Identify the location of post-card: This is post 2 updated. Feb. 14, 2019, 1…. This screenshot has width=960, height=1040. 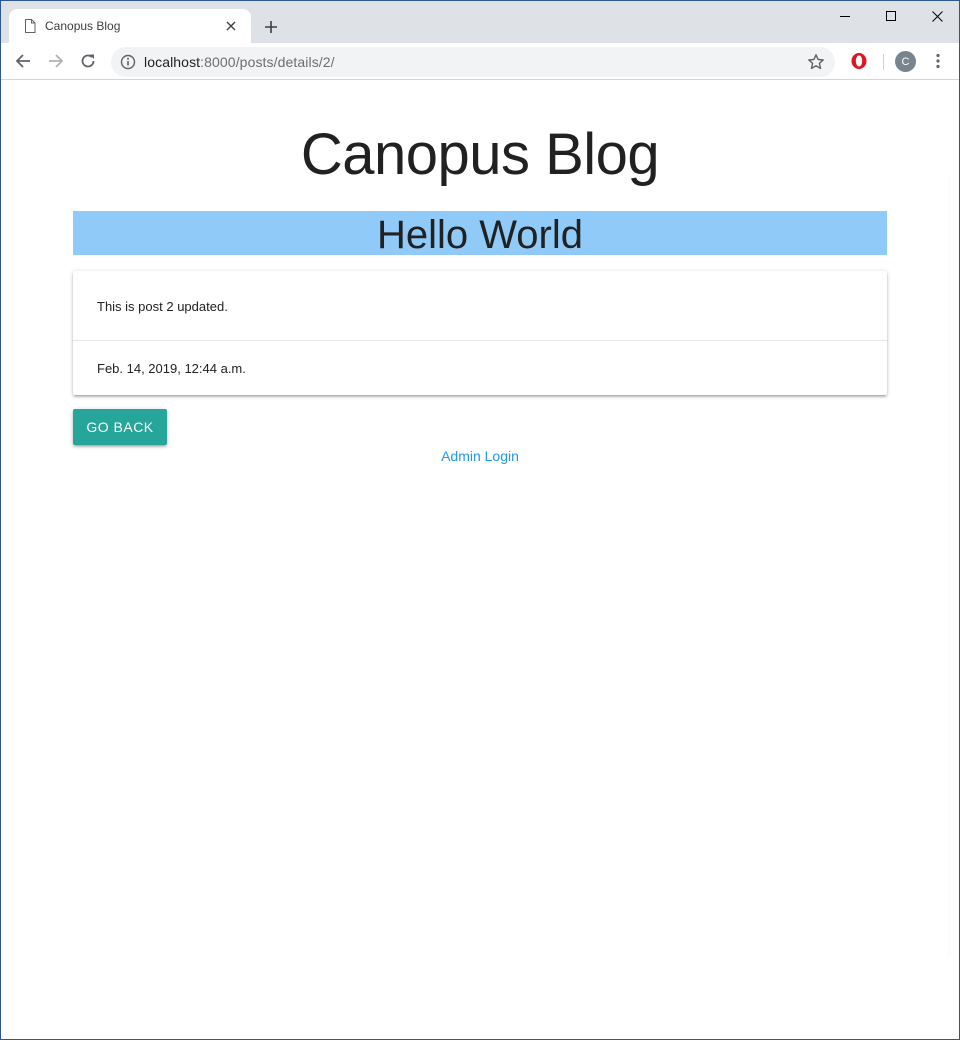
(480, 333).